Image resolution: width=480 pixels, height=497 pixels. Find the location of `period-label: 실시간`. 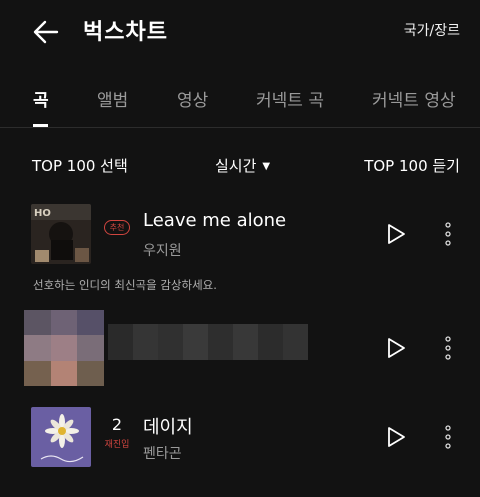

period-label: 실시간 is located at coordinates (236, 166).